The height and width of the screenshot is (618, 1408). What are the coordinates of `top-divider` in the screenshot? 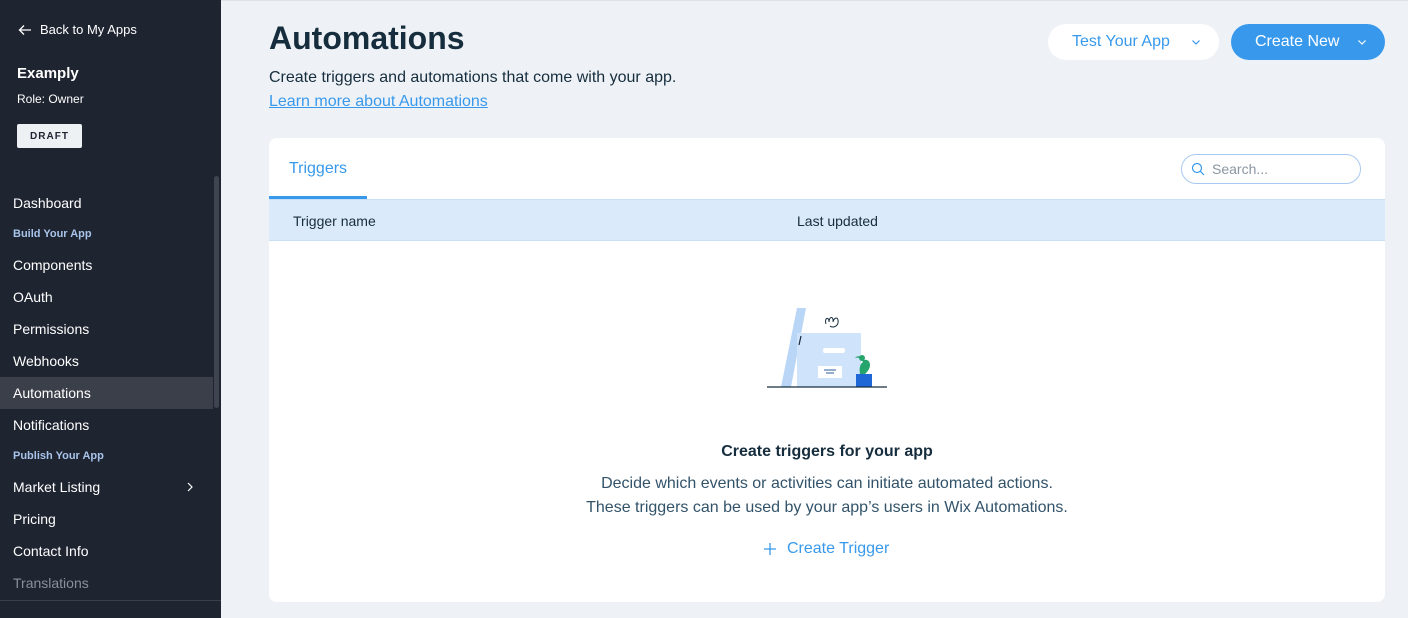 It's located at (814, 0).